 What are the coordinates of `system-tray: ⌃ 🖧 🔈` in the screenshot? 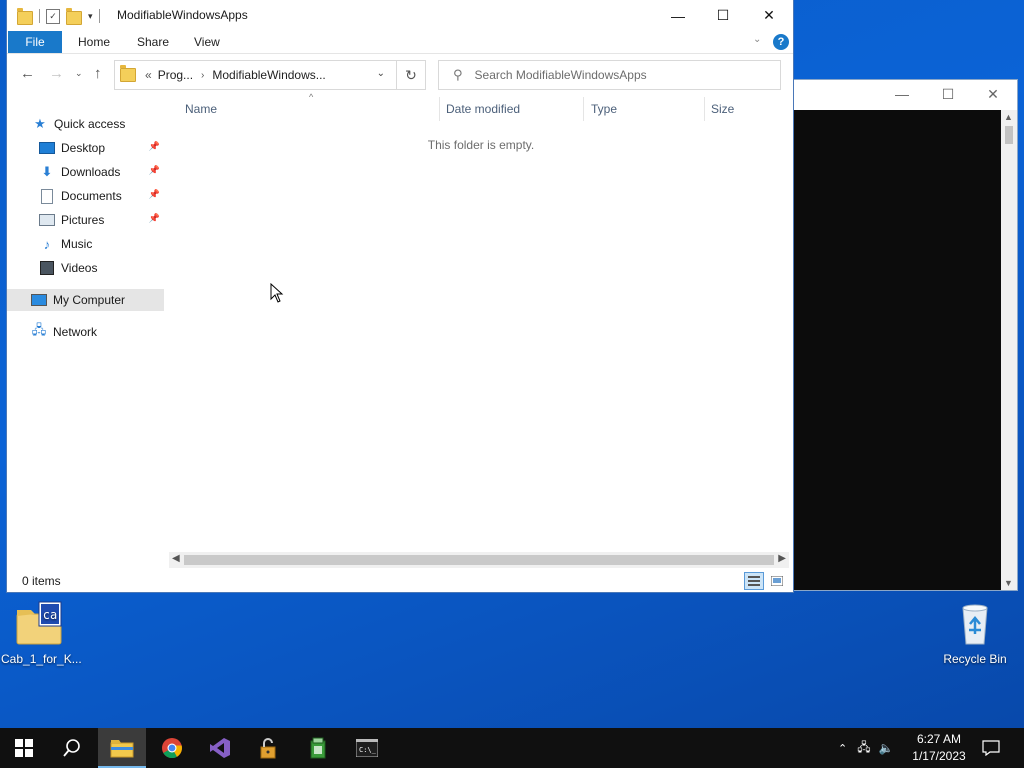 It's located at (866, 748).